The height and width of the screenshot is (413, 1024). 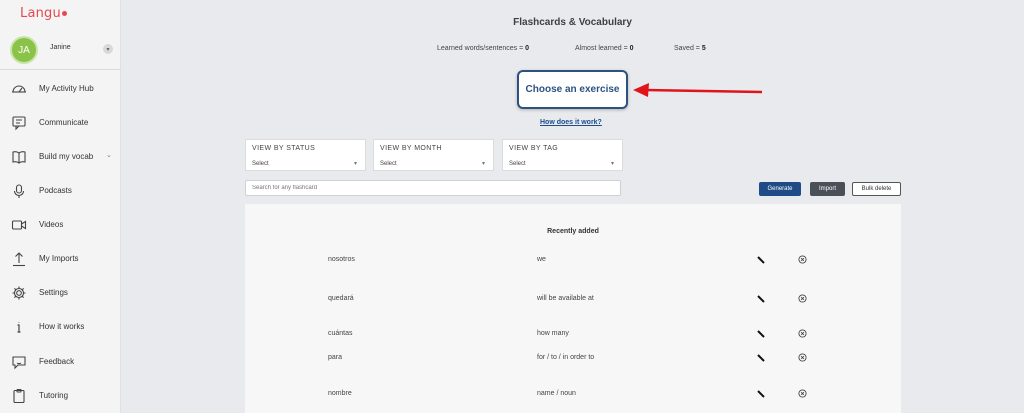 What do you see at coordinates (19, 89) in the screenshot?
I see `dashboard-icon` at bounding box center [19, 89].